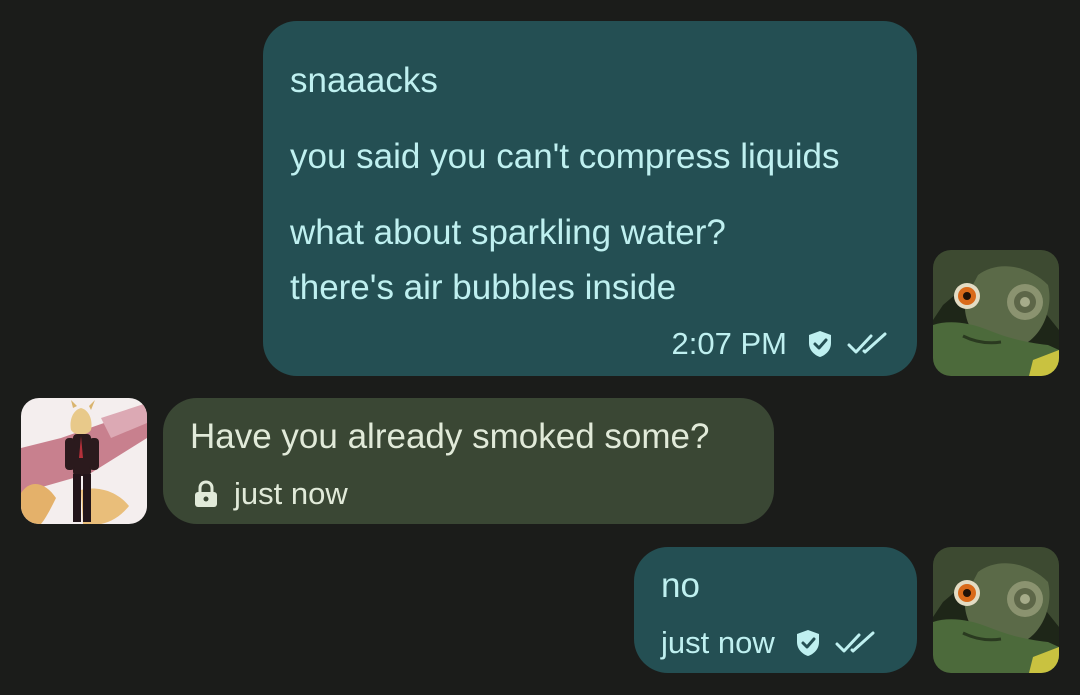 The height and width of the screenshot is (695, 1080). What do you see at coordinates (364, 80) in the screenshot?
I see `message-text: snaaacks` at bounding box center [364, 80].